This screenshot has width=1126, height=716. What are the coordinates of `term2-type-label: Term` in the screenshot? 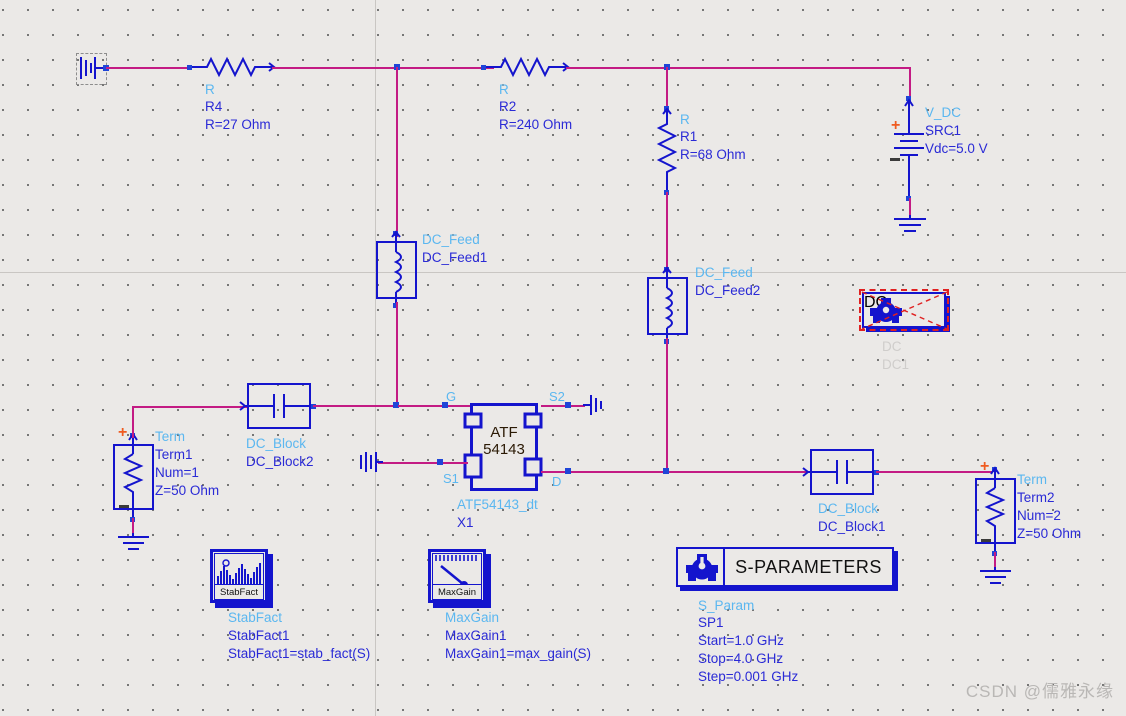 It's located at (1032, 479).